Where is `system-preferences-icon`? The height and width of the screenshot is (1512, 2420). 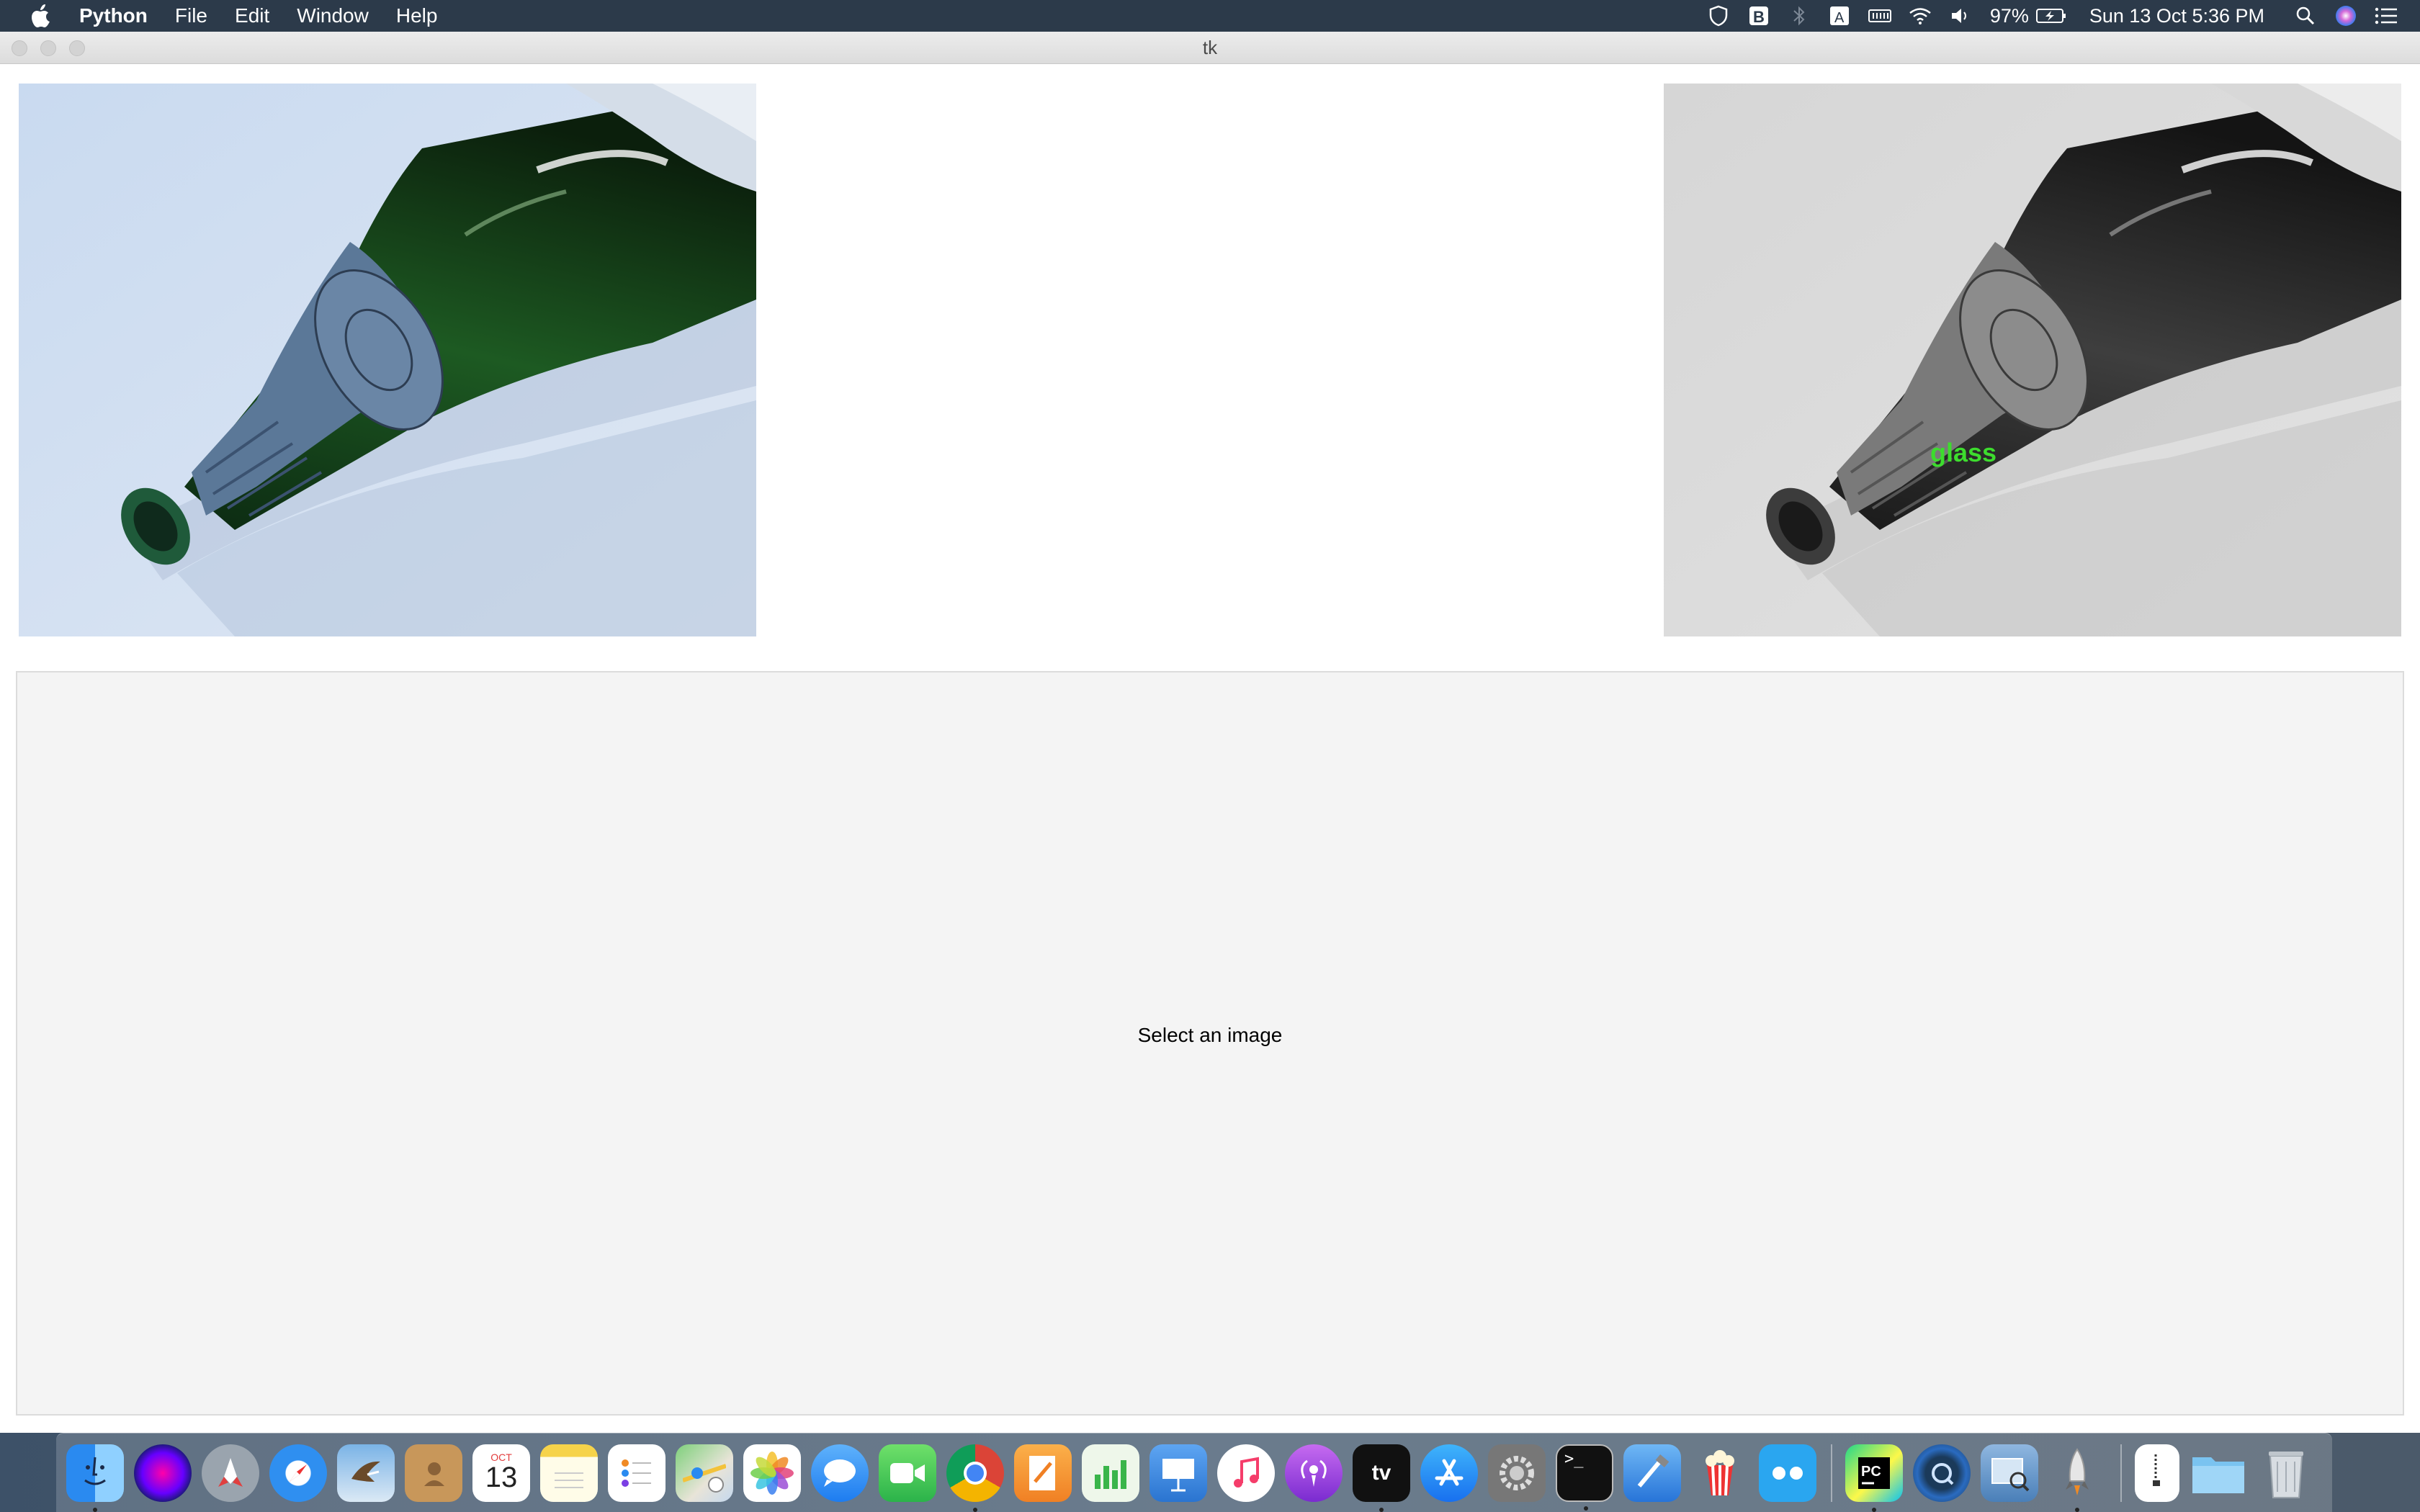 system-preferences-icon is located at coordinates (1517, 1473).